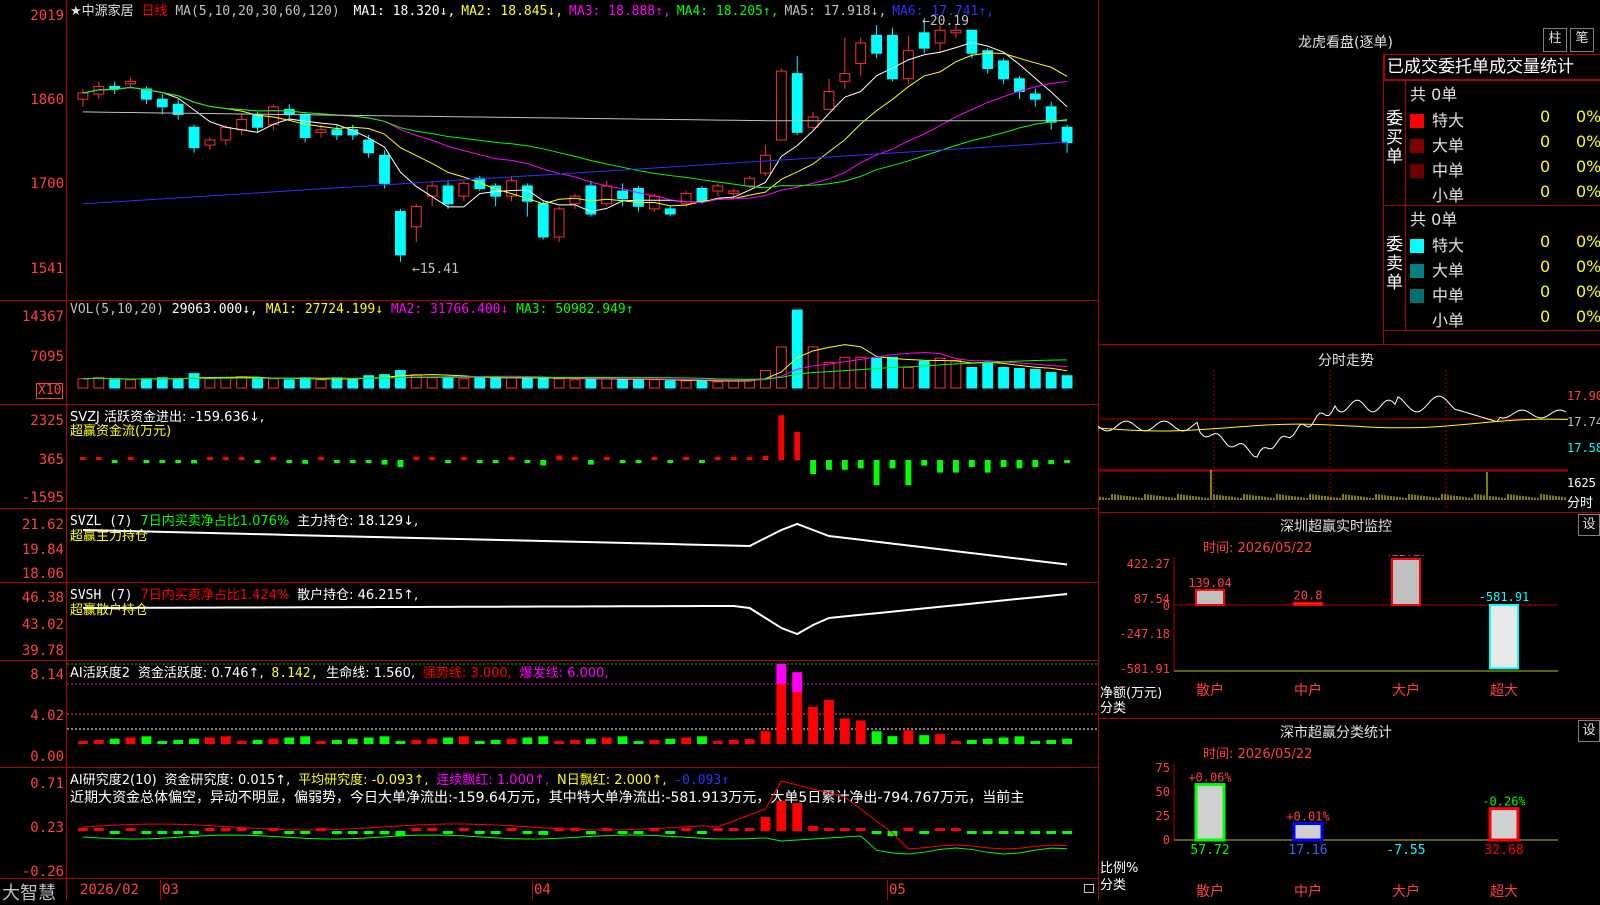 This screenshot has width=1600, height=905. Describe the element at coordinates (42, 550) in the screenshot. I see `svzl-axis-label: 19.84` at that location.